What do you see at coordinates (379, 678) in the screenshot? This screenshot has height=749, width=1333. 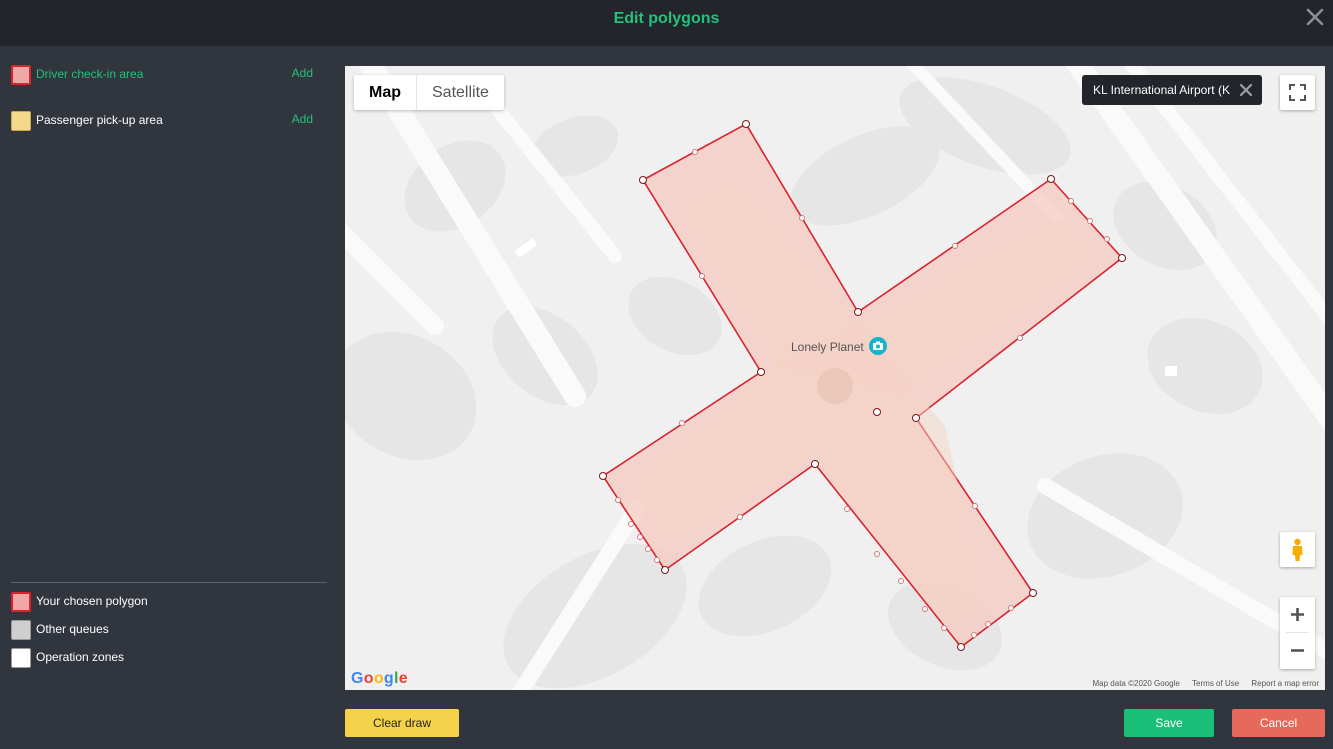 I see `google-logo: Google` at bounding box center [379, 678].